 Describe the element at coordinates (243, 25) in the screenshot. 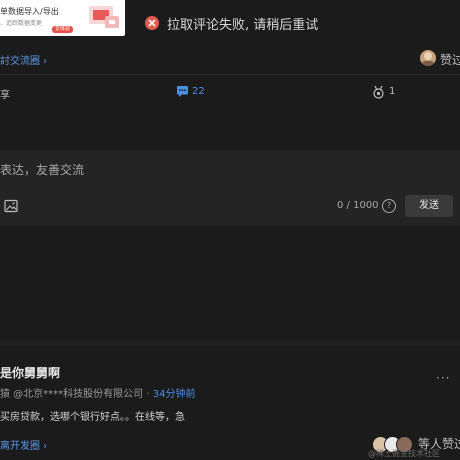

I see `toast-message: 拉取评论失败, 请稍后重试` at that location.